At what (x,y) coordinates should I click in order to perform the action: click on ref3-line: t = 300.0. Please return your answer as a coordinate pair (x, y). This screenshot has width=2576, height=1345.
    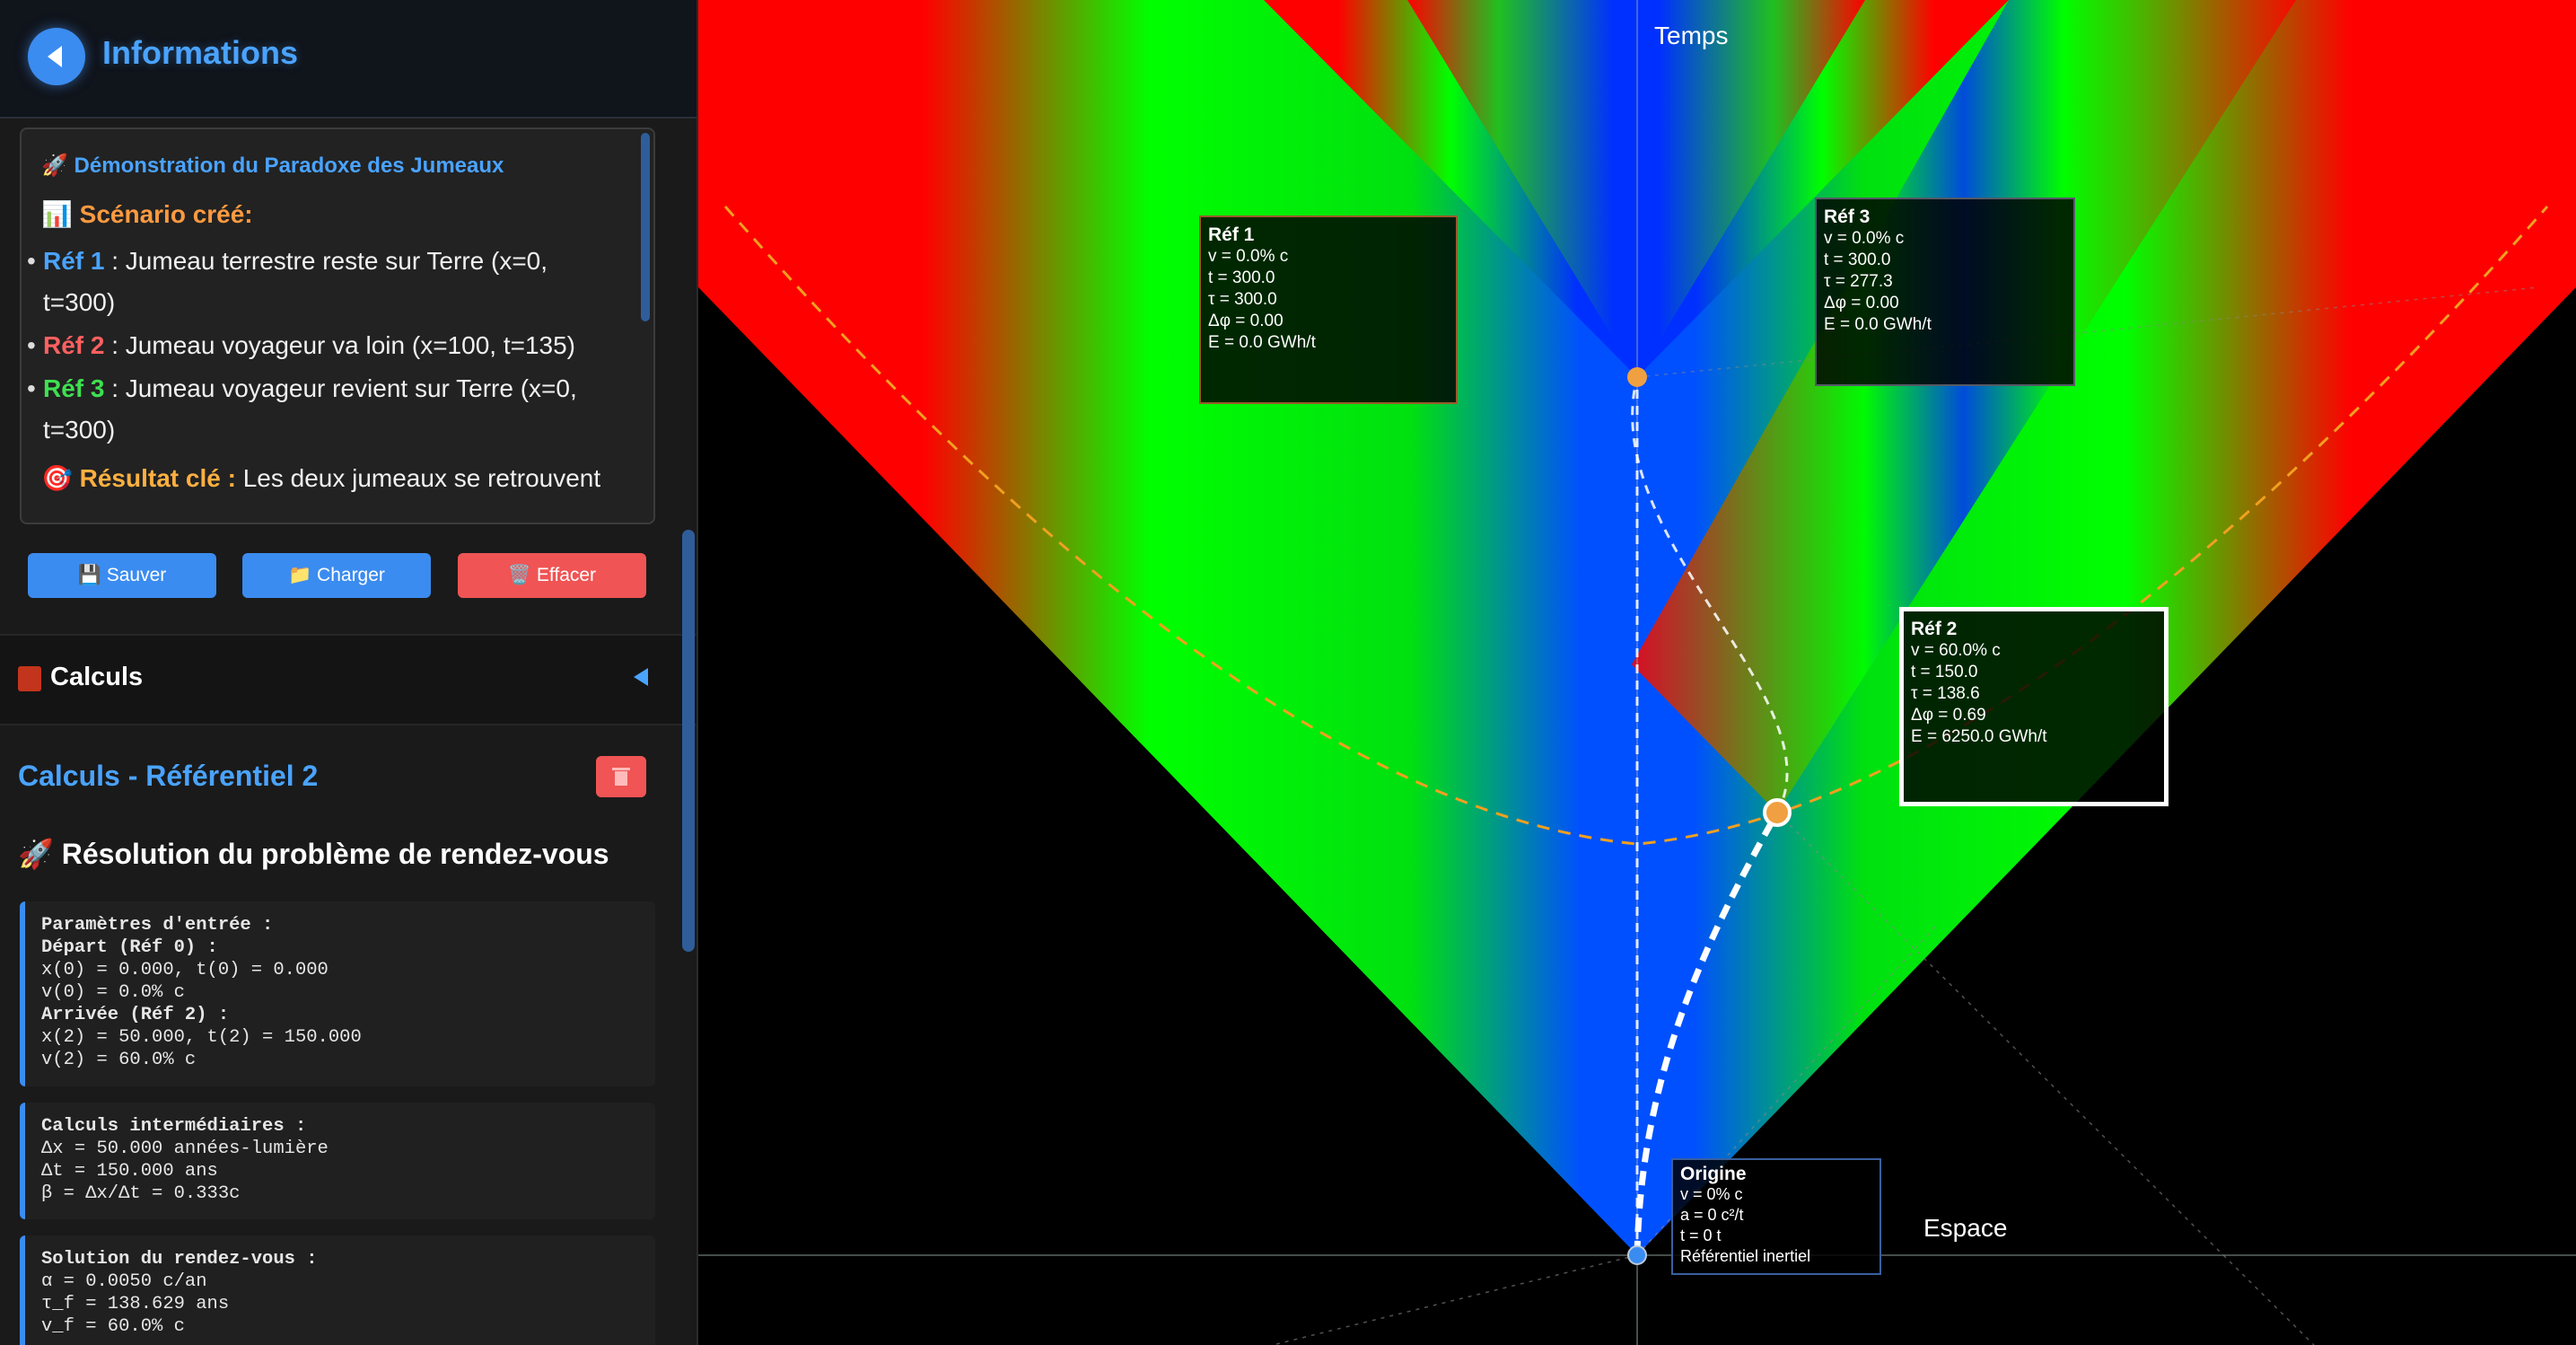
    Looking at the image, I should click on (1857, 260).